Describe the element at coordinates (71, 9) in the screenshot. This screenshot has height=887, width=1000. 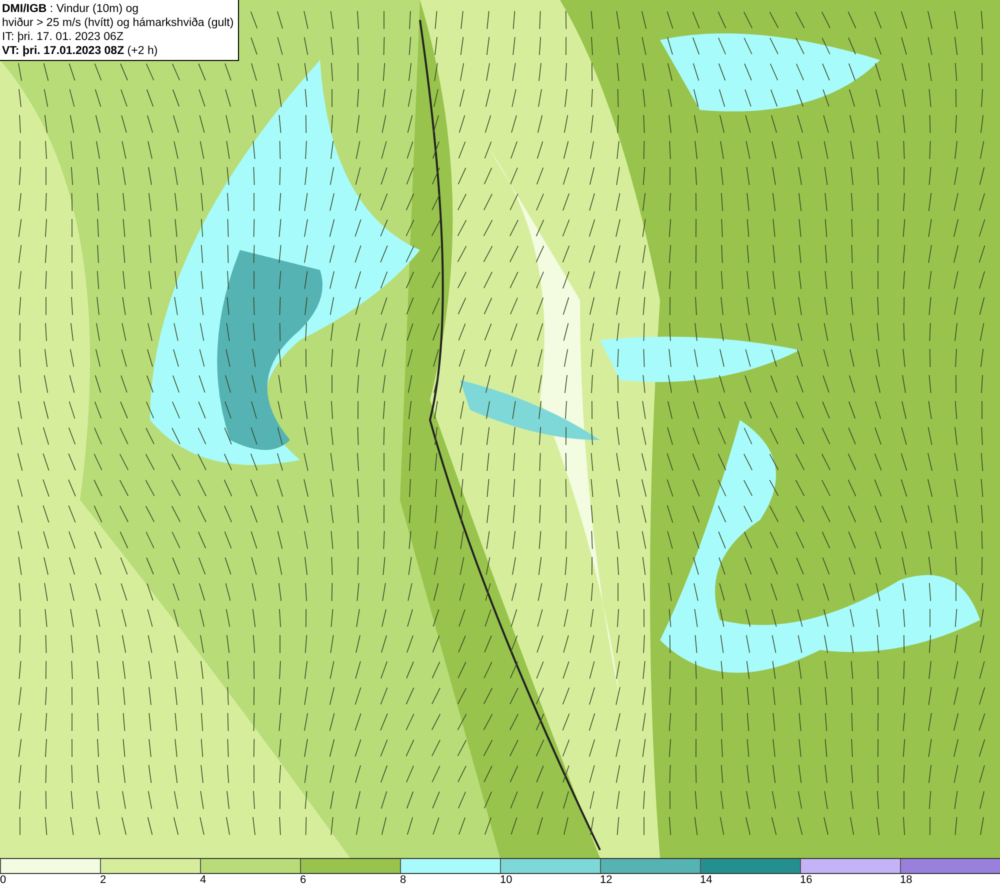
I see `title-text: DMI/IGB : Vindur (10m) og` at that location.